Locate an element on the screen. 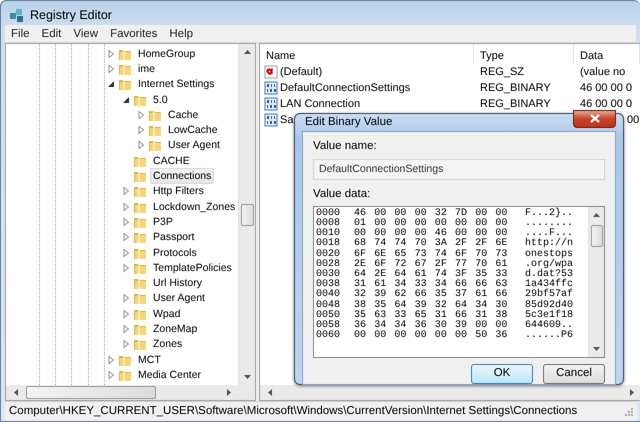 Image resolution: width=640 pixels, height=422 pixels. tree-item: HomeGroup is located at coordinates (166, 54).